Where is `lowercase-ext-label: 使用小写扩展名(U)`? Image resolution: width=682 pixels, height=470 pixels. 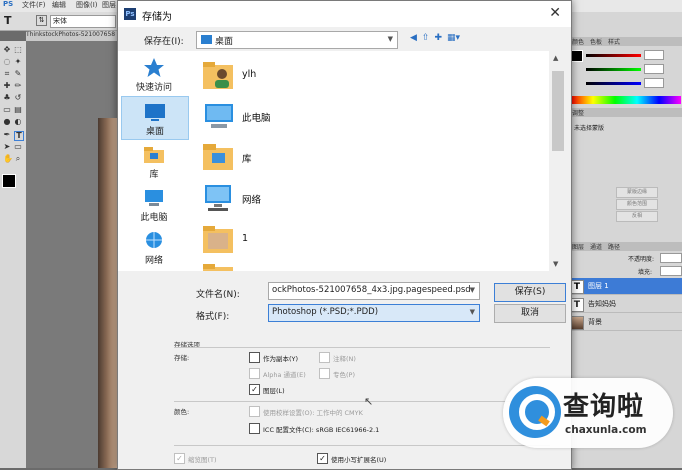
lowercase-ext-label: 使用小写扩展名(U) is located at coordinates (359, 460).